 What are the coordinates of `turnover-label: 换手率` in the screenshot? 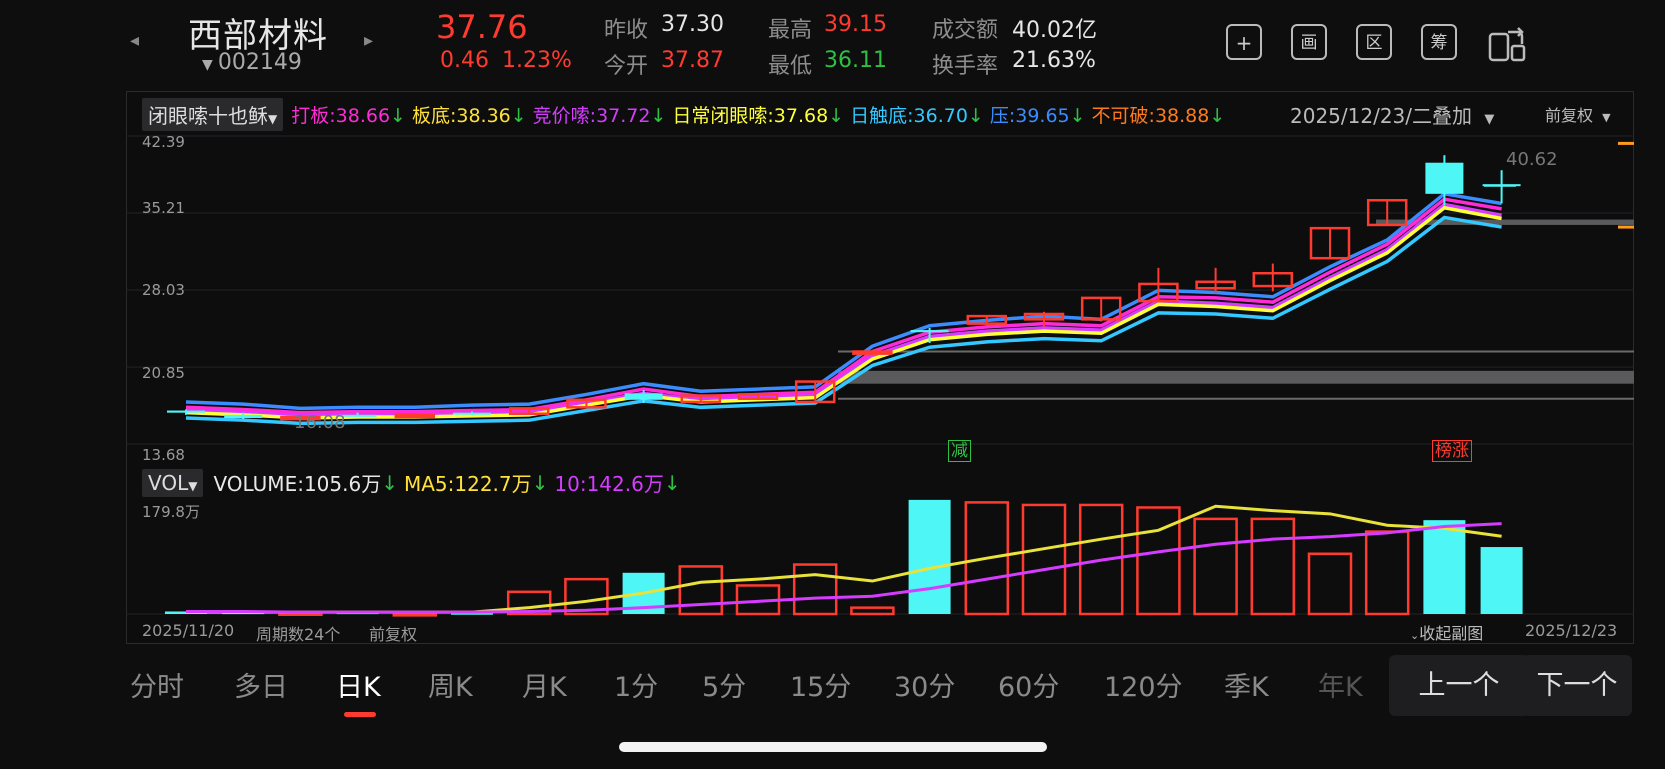 It's located at (965, 66).